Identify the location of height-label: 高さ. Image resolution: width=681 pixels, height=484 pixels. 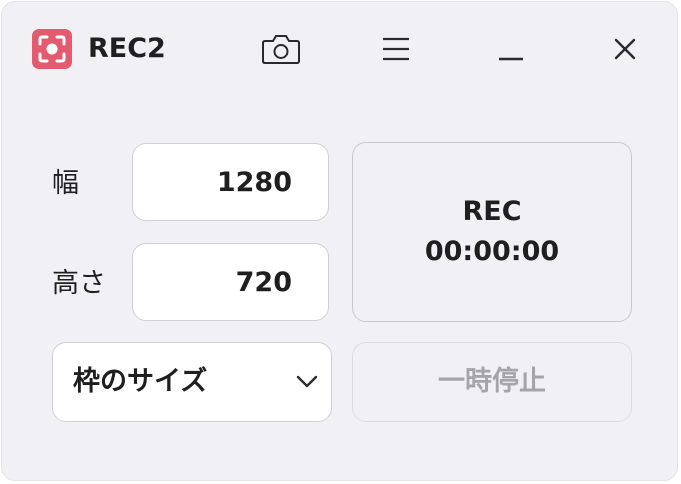
(79, 283).